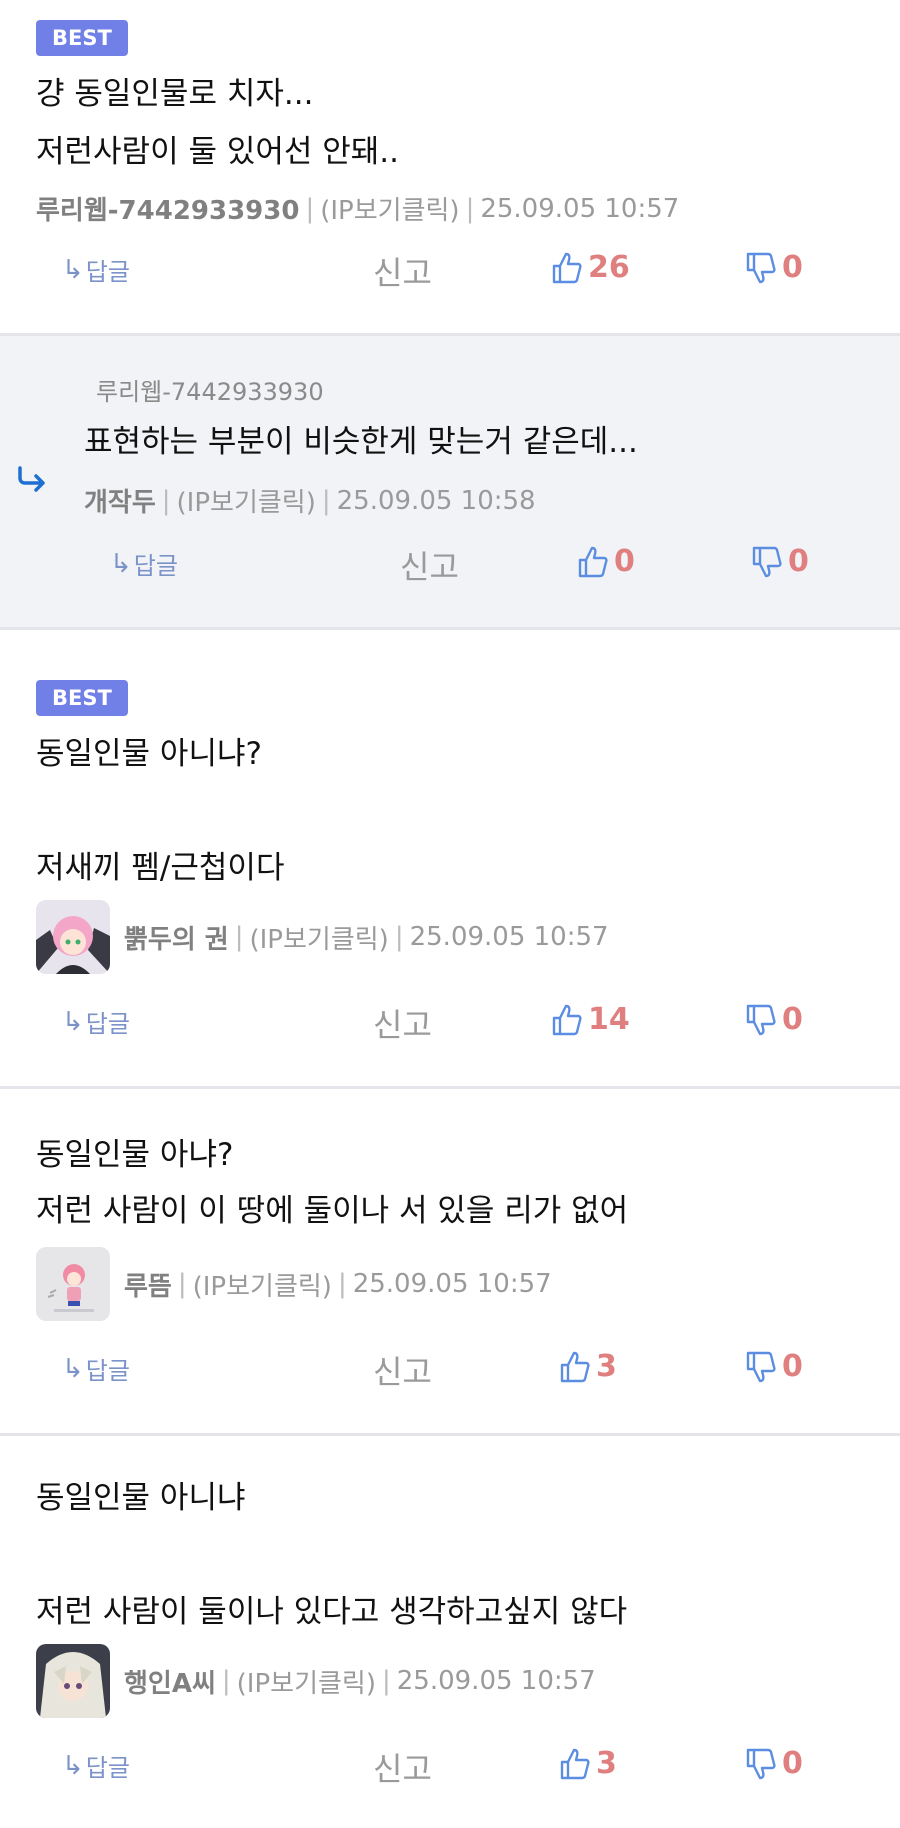  I want to click on timestamp: 25.09.05 10:58, so click(436, 500).